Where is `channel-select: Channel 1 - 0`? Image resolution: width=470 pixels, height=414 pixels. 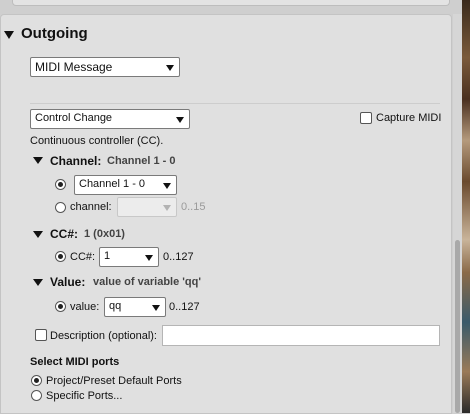 channel-select: Channel 1 - 0 is located at coordinates (125, 185).